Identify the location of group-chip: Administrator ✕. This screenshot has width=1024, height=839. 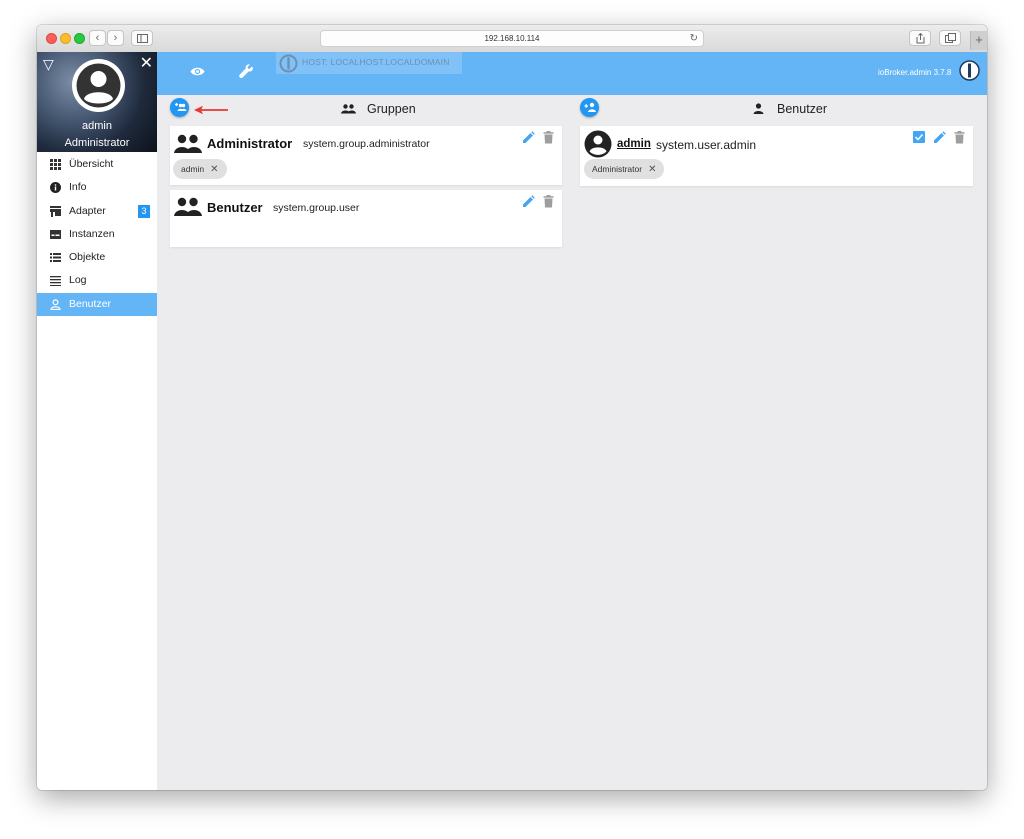
(624, 169).